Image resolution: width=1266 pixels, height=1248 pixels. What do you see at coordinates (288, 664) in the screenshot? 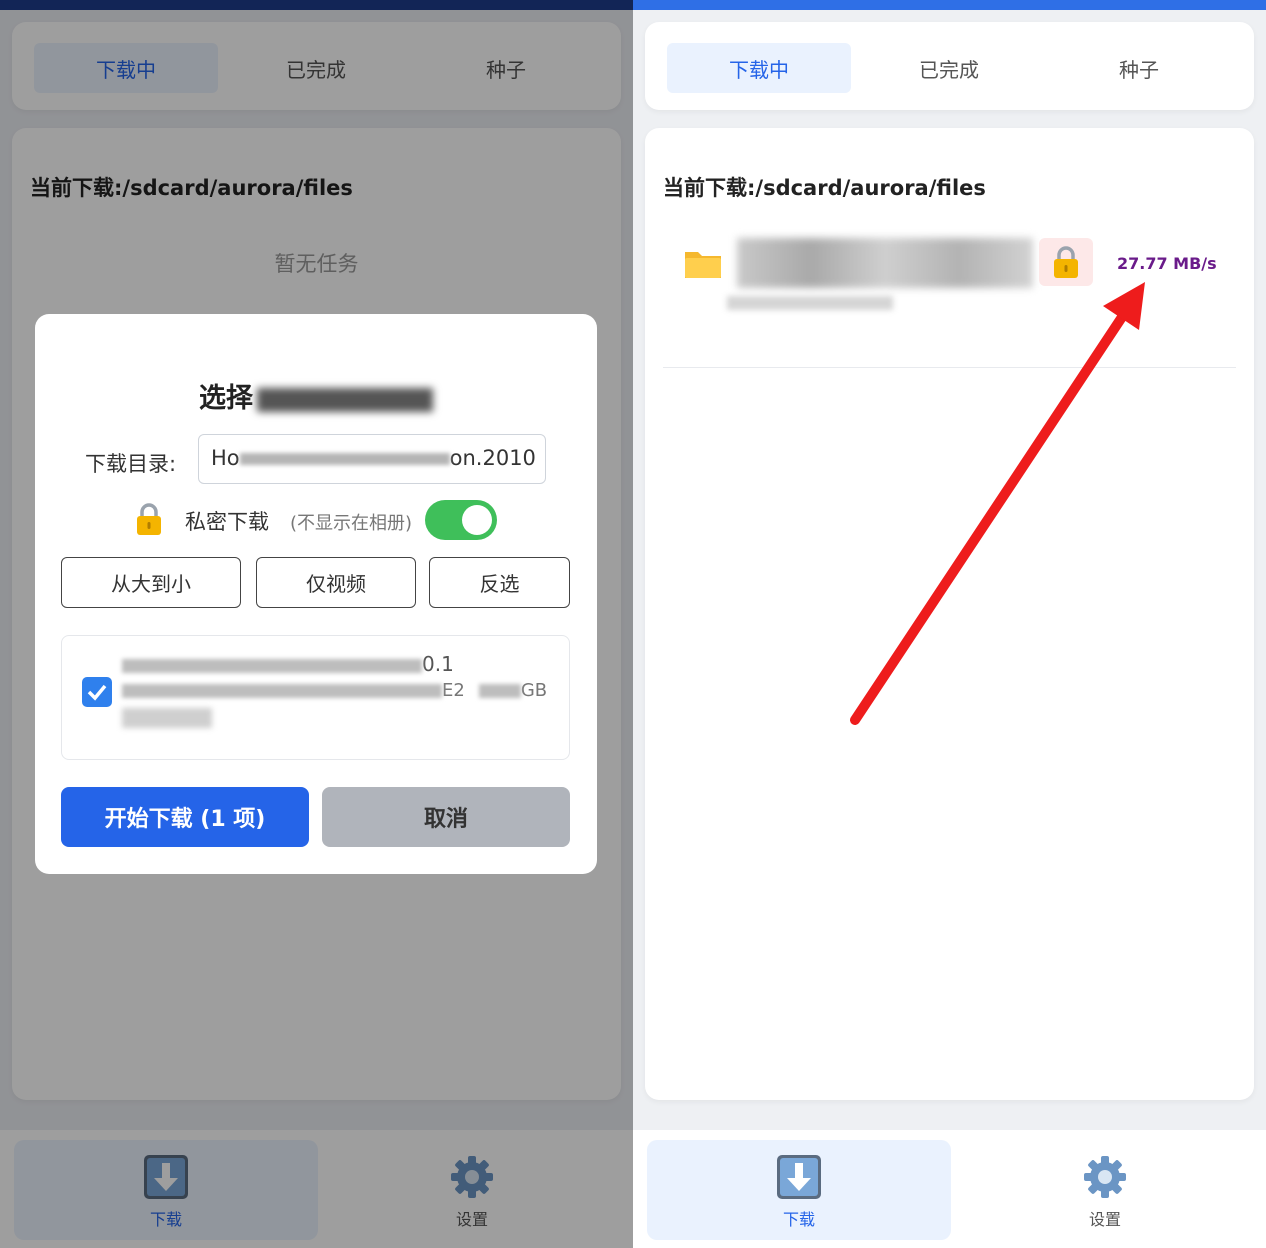
I see `file-name-line: 0.1` at bounding box center [288, 664].